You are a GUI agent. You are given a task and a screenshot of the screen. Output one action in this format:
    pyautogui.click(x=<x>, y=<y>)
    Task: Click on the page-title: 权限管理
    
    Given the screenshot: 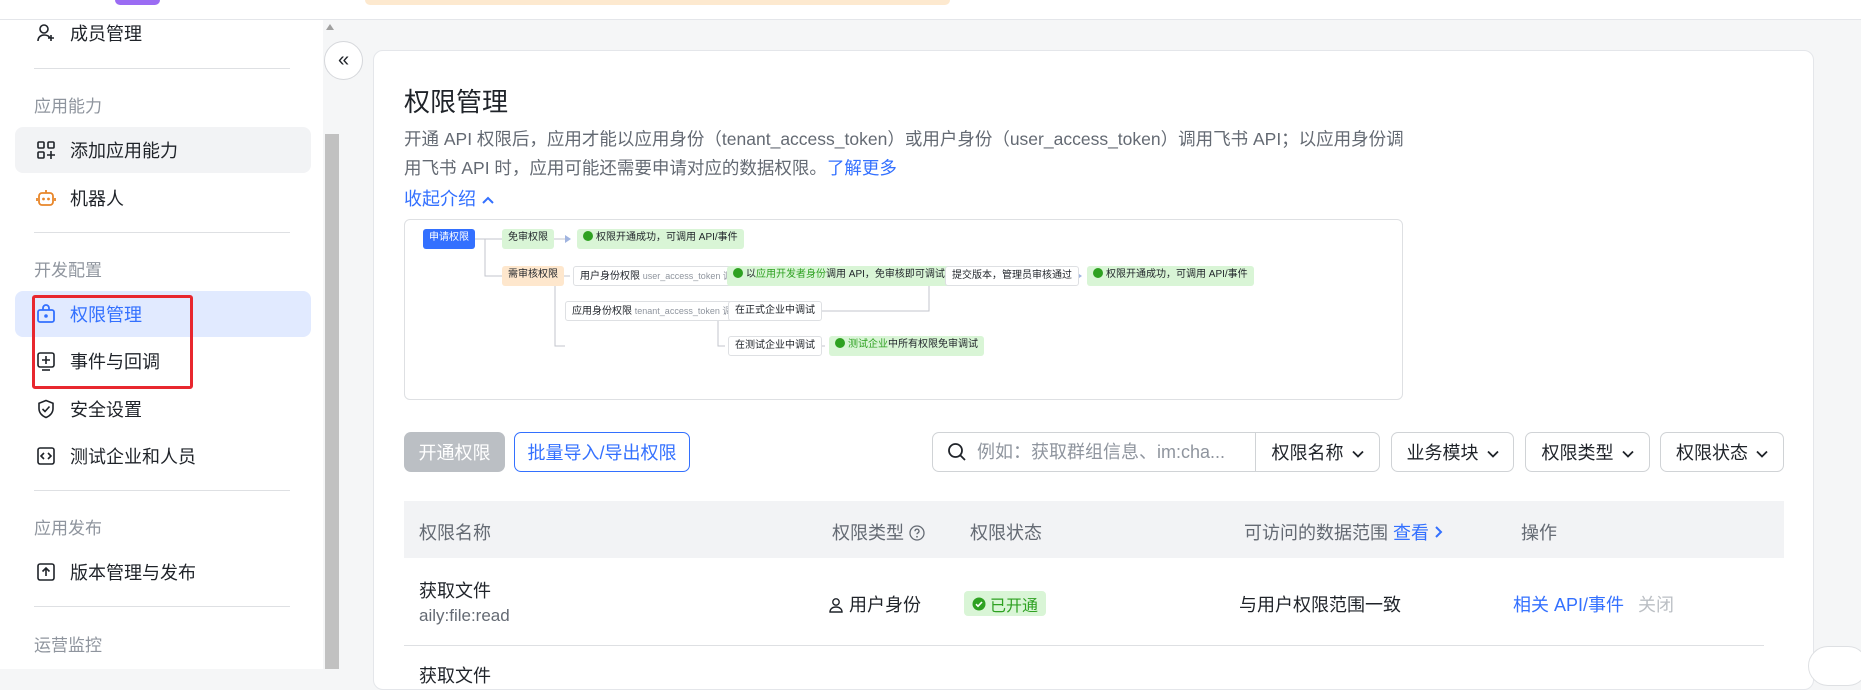 What is the action you would take?
    pyautogui.click(x=456, y=102)
    